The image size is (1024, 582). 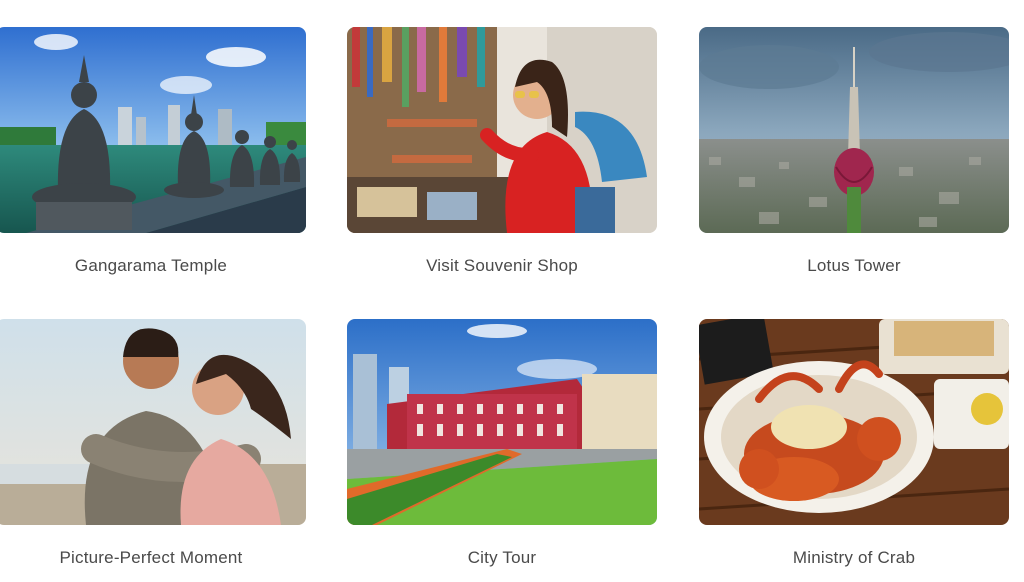 I want to click on lotus-tower-aerial-photo, so click(x=854, y=130).